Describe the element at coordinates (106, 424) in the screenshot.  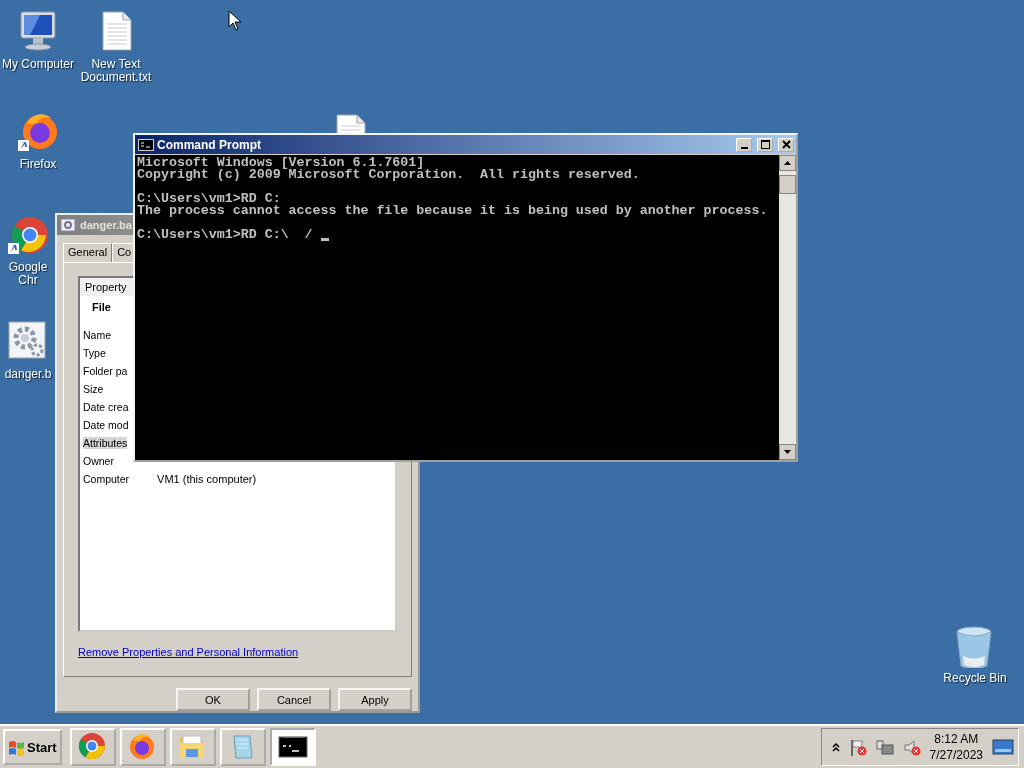
I see `property-name: Date mod` at that location.